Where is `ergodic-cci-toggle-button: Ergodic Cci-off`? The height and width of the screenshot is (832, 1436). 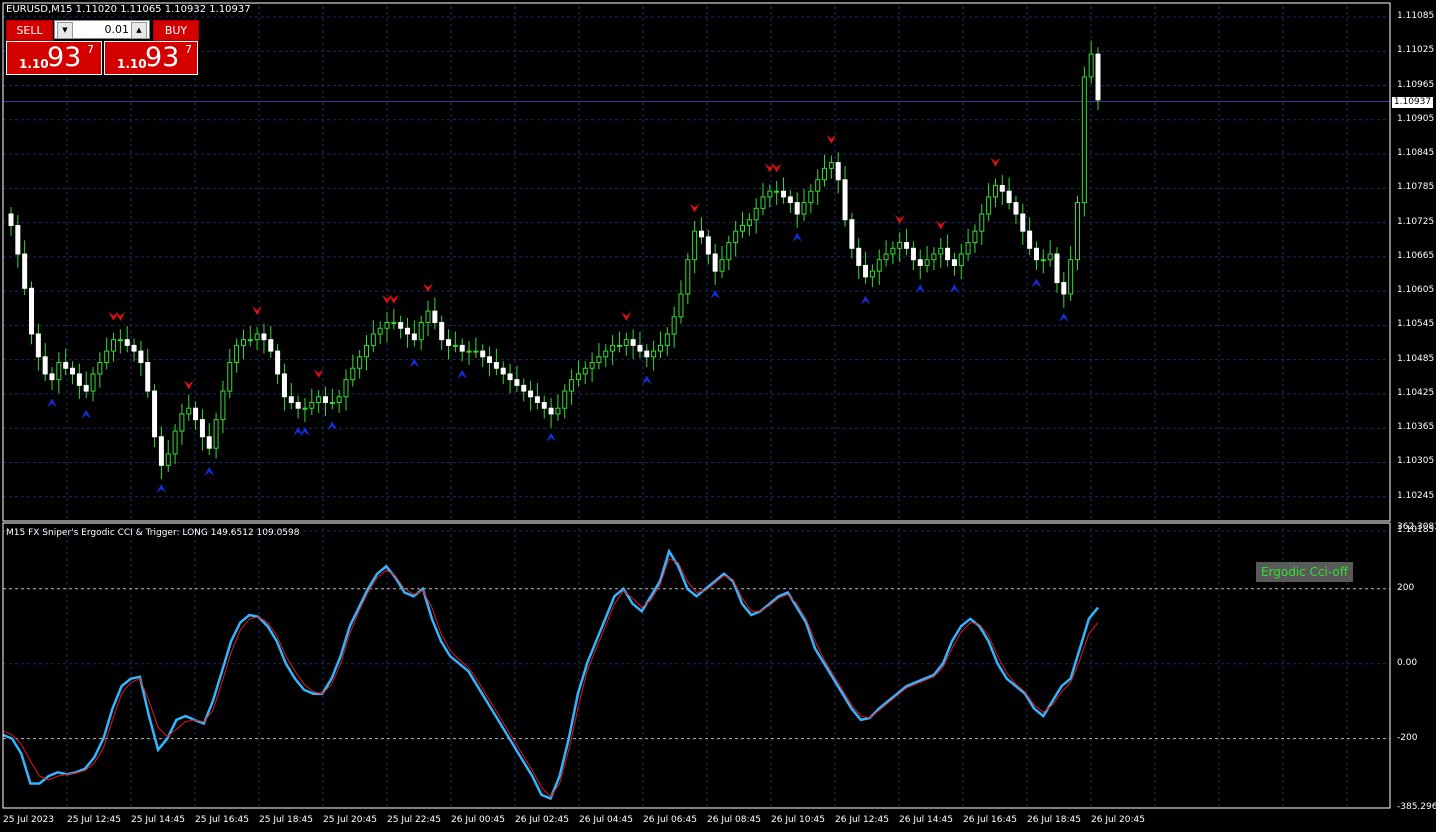
ergodic-cci-toggle-button: Ergodic Cci-off is located at coordinates (1304, 572).